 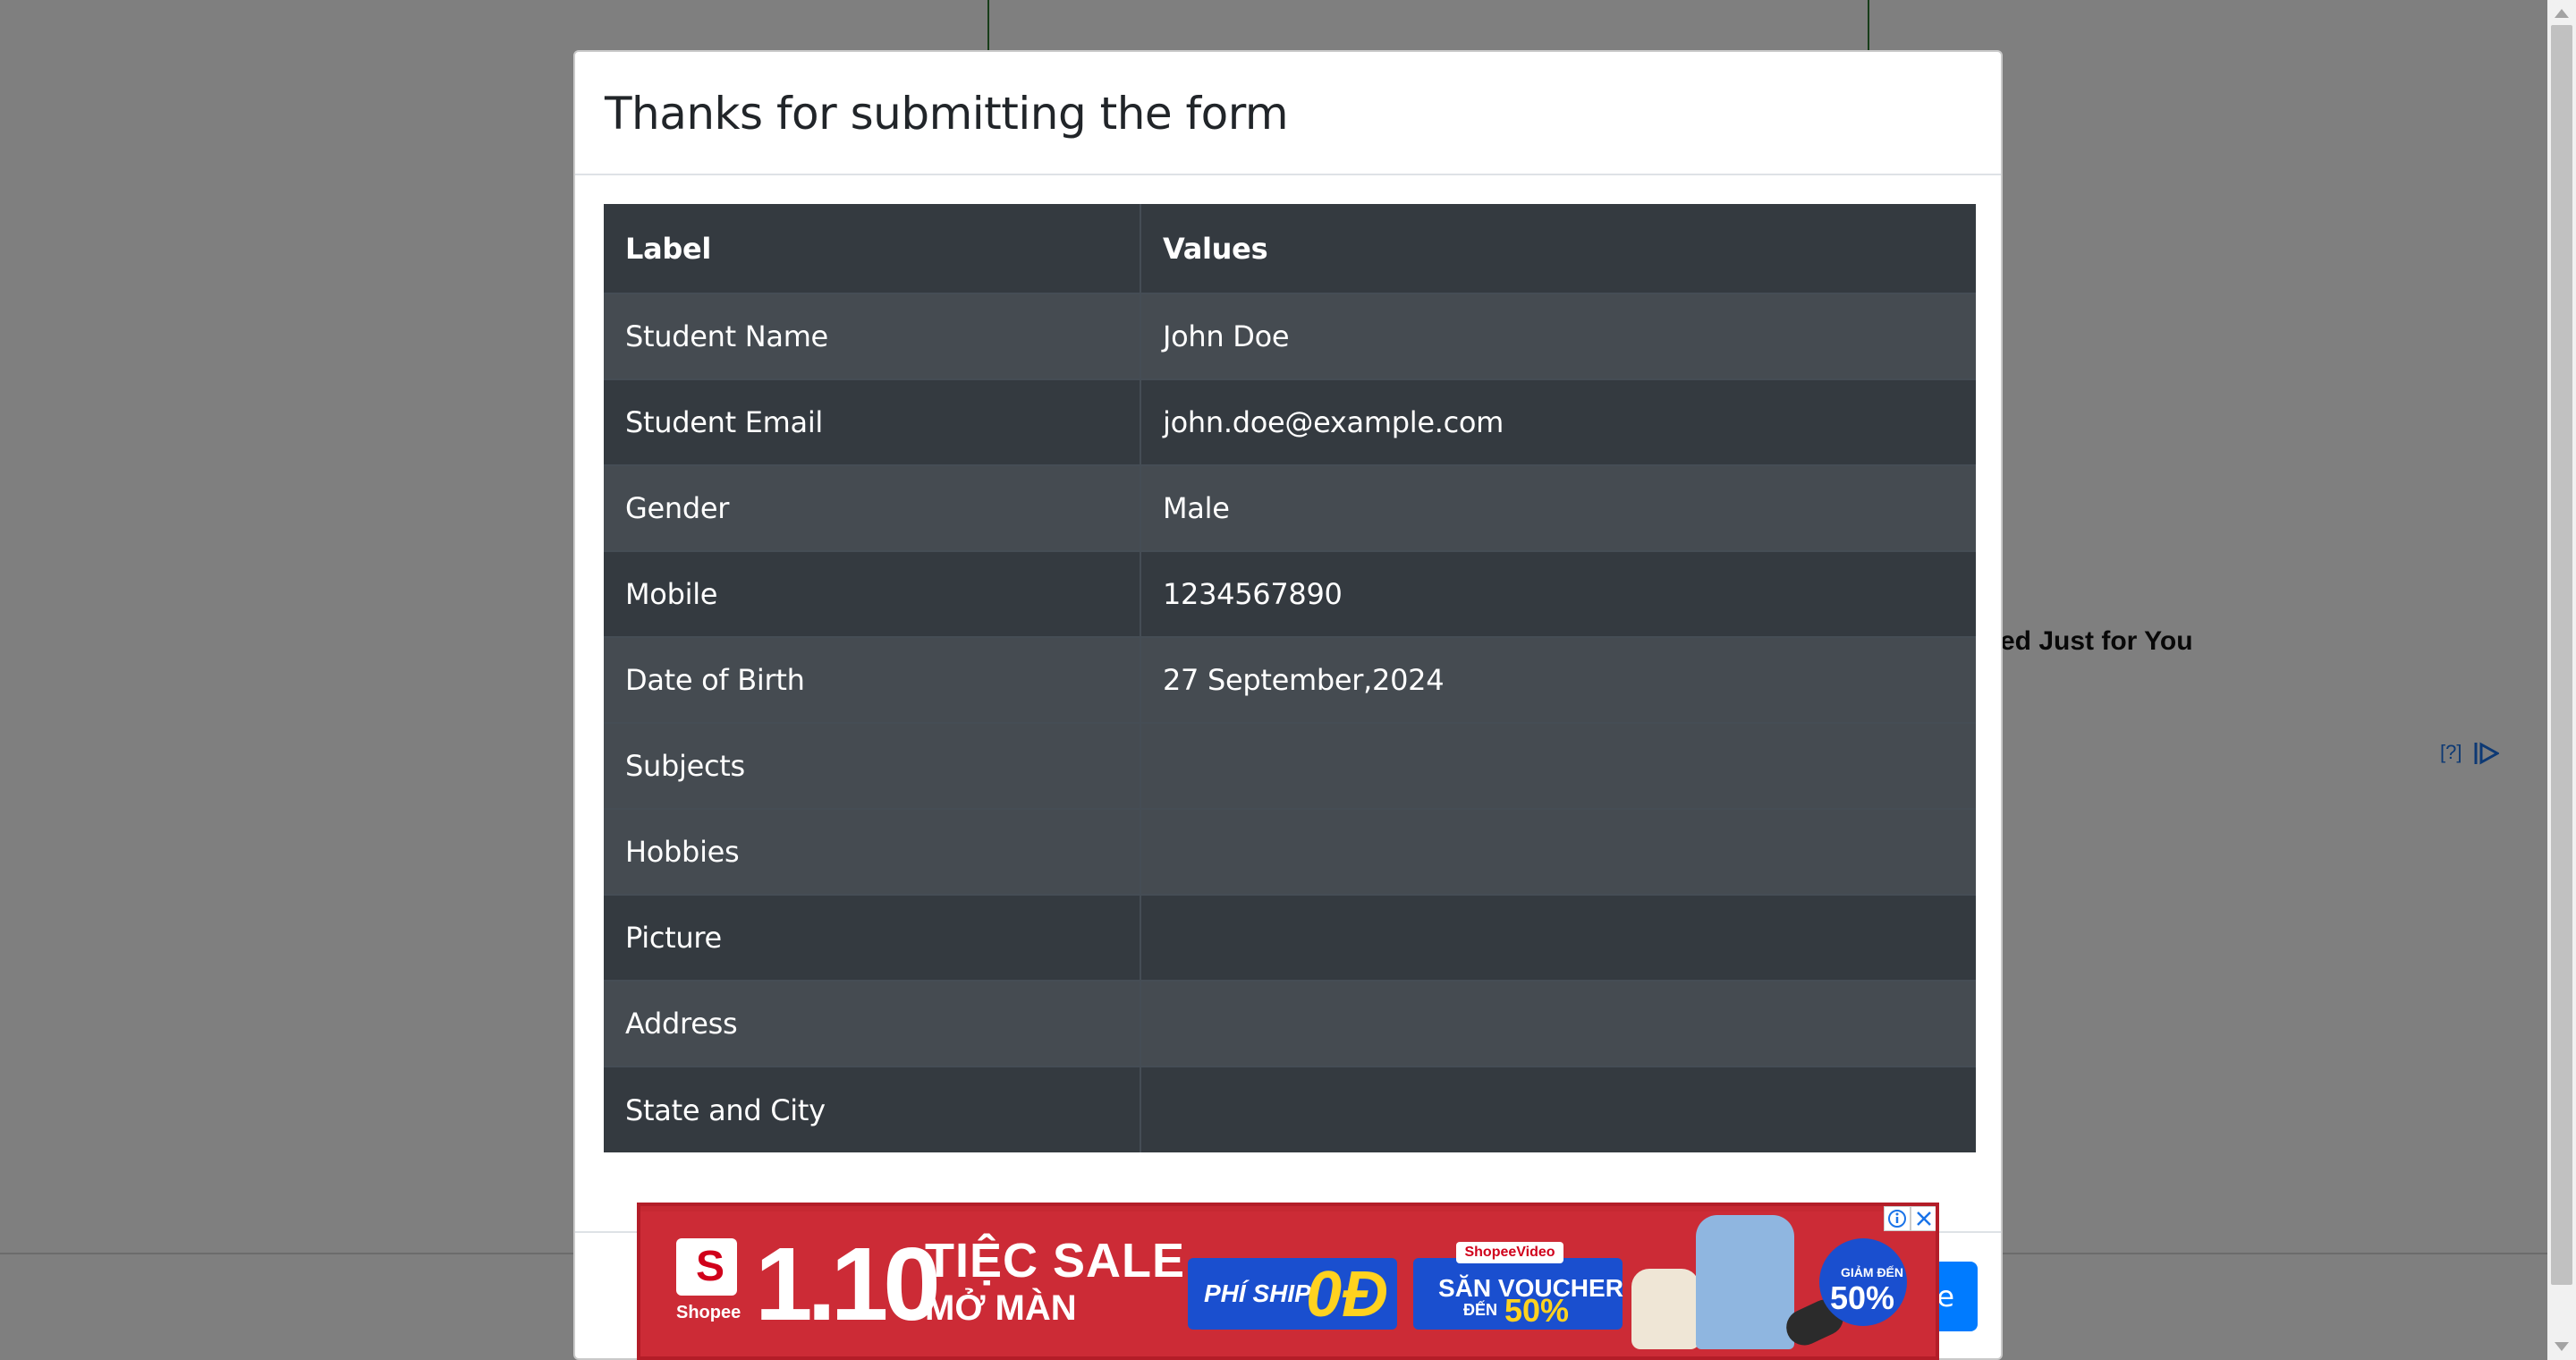 I want to click on table-row: Student Email john.doe@example.com, so click(x=1290, y=422).